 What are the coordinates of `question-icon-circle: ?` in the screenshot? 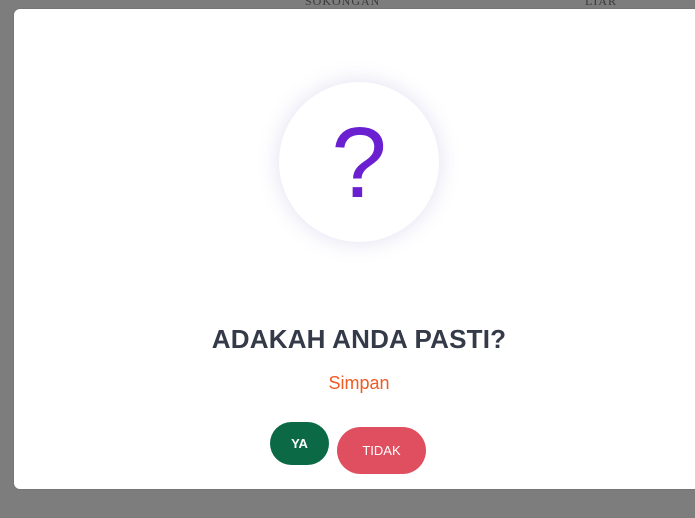 It's located at (359, 162).